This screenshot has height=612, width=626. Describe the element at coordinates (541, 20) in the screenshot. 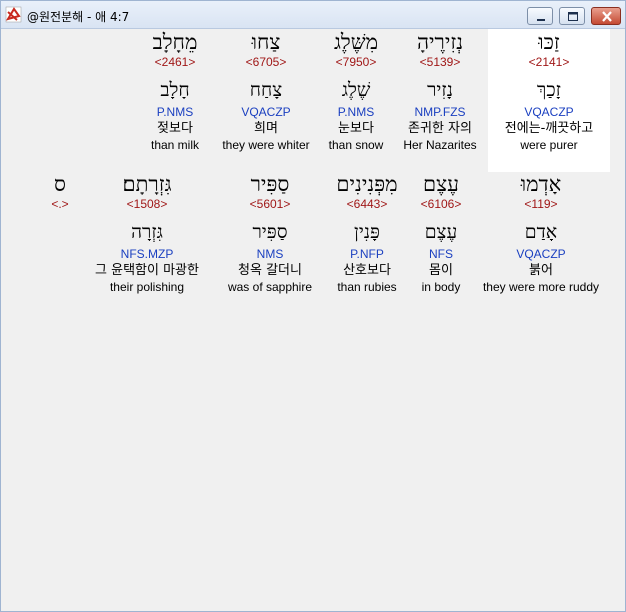

I see `minimize-icon` at that location.